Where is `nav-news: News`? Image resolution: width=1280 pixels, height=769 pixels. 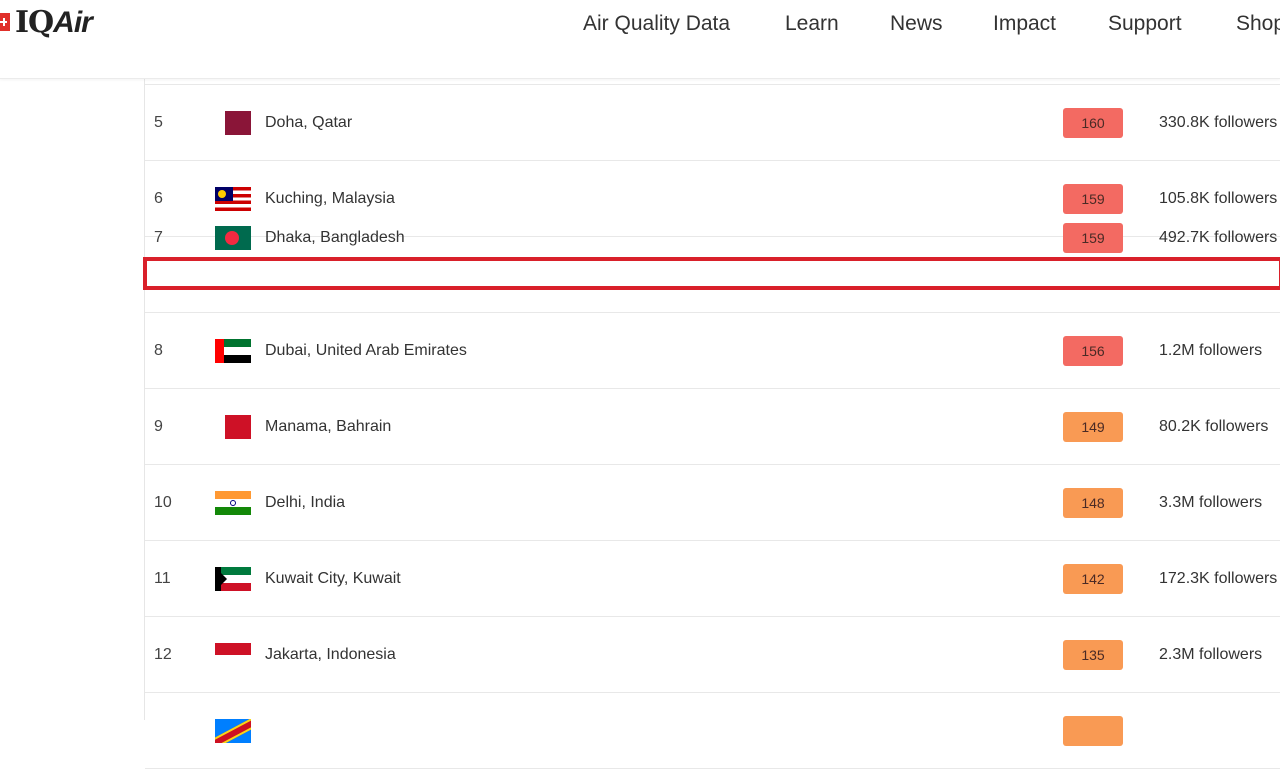
nav-news: News is located at coordinates (916, 24).